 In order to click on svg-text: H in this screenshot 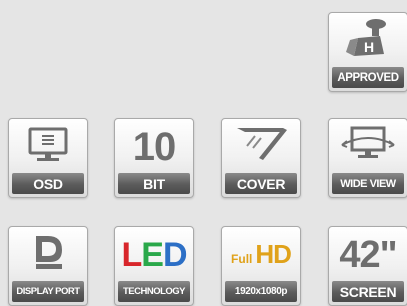, I will do `click(369, 47)`.